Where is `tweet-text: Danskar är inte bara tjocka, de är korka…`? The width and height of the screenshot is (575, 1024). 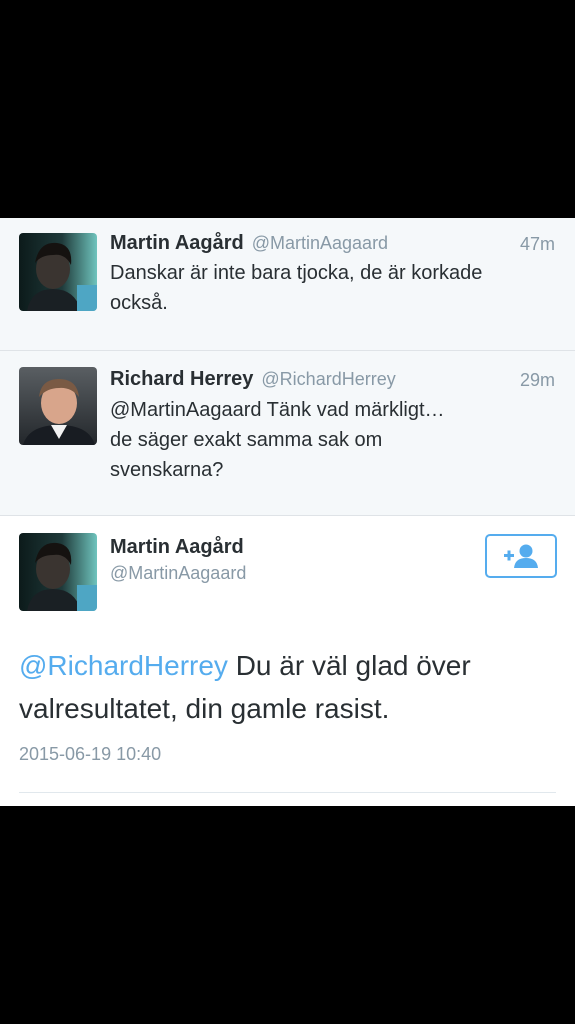
tweet-text: Danskar är inte bara tjocka, de är korka… is located at coordinates (296, 288).